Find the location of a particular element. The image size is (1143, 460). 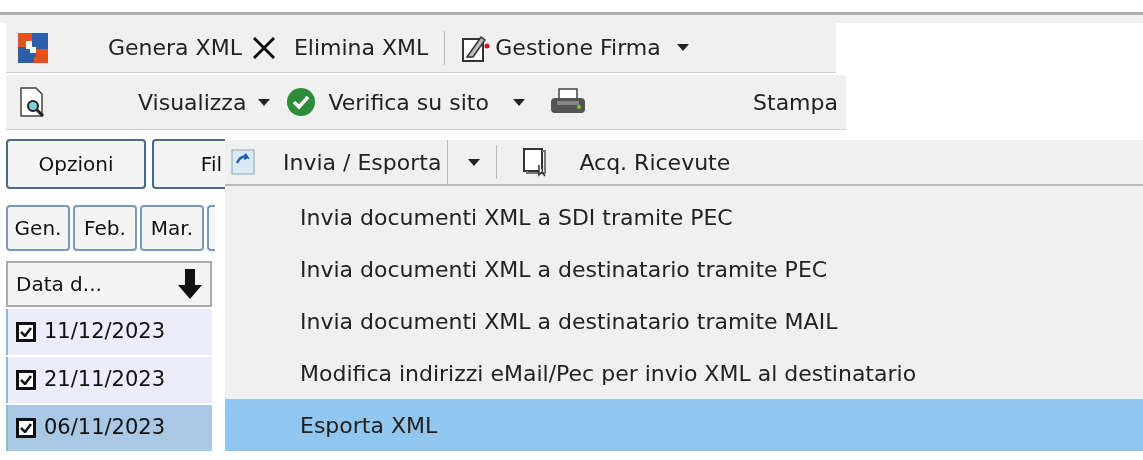

generate-xml-button: Genera XML is located at coordinates (175, 47).